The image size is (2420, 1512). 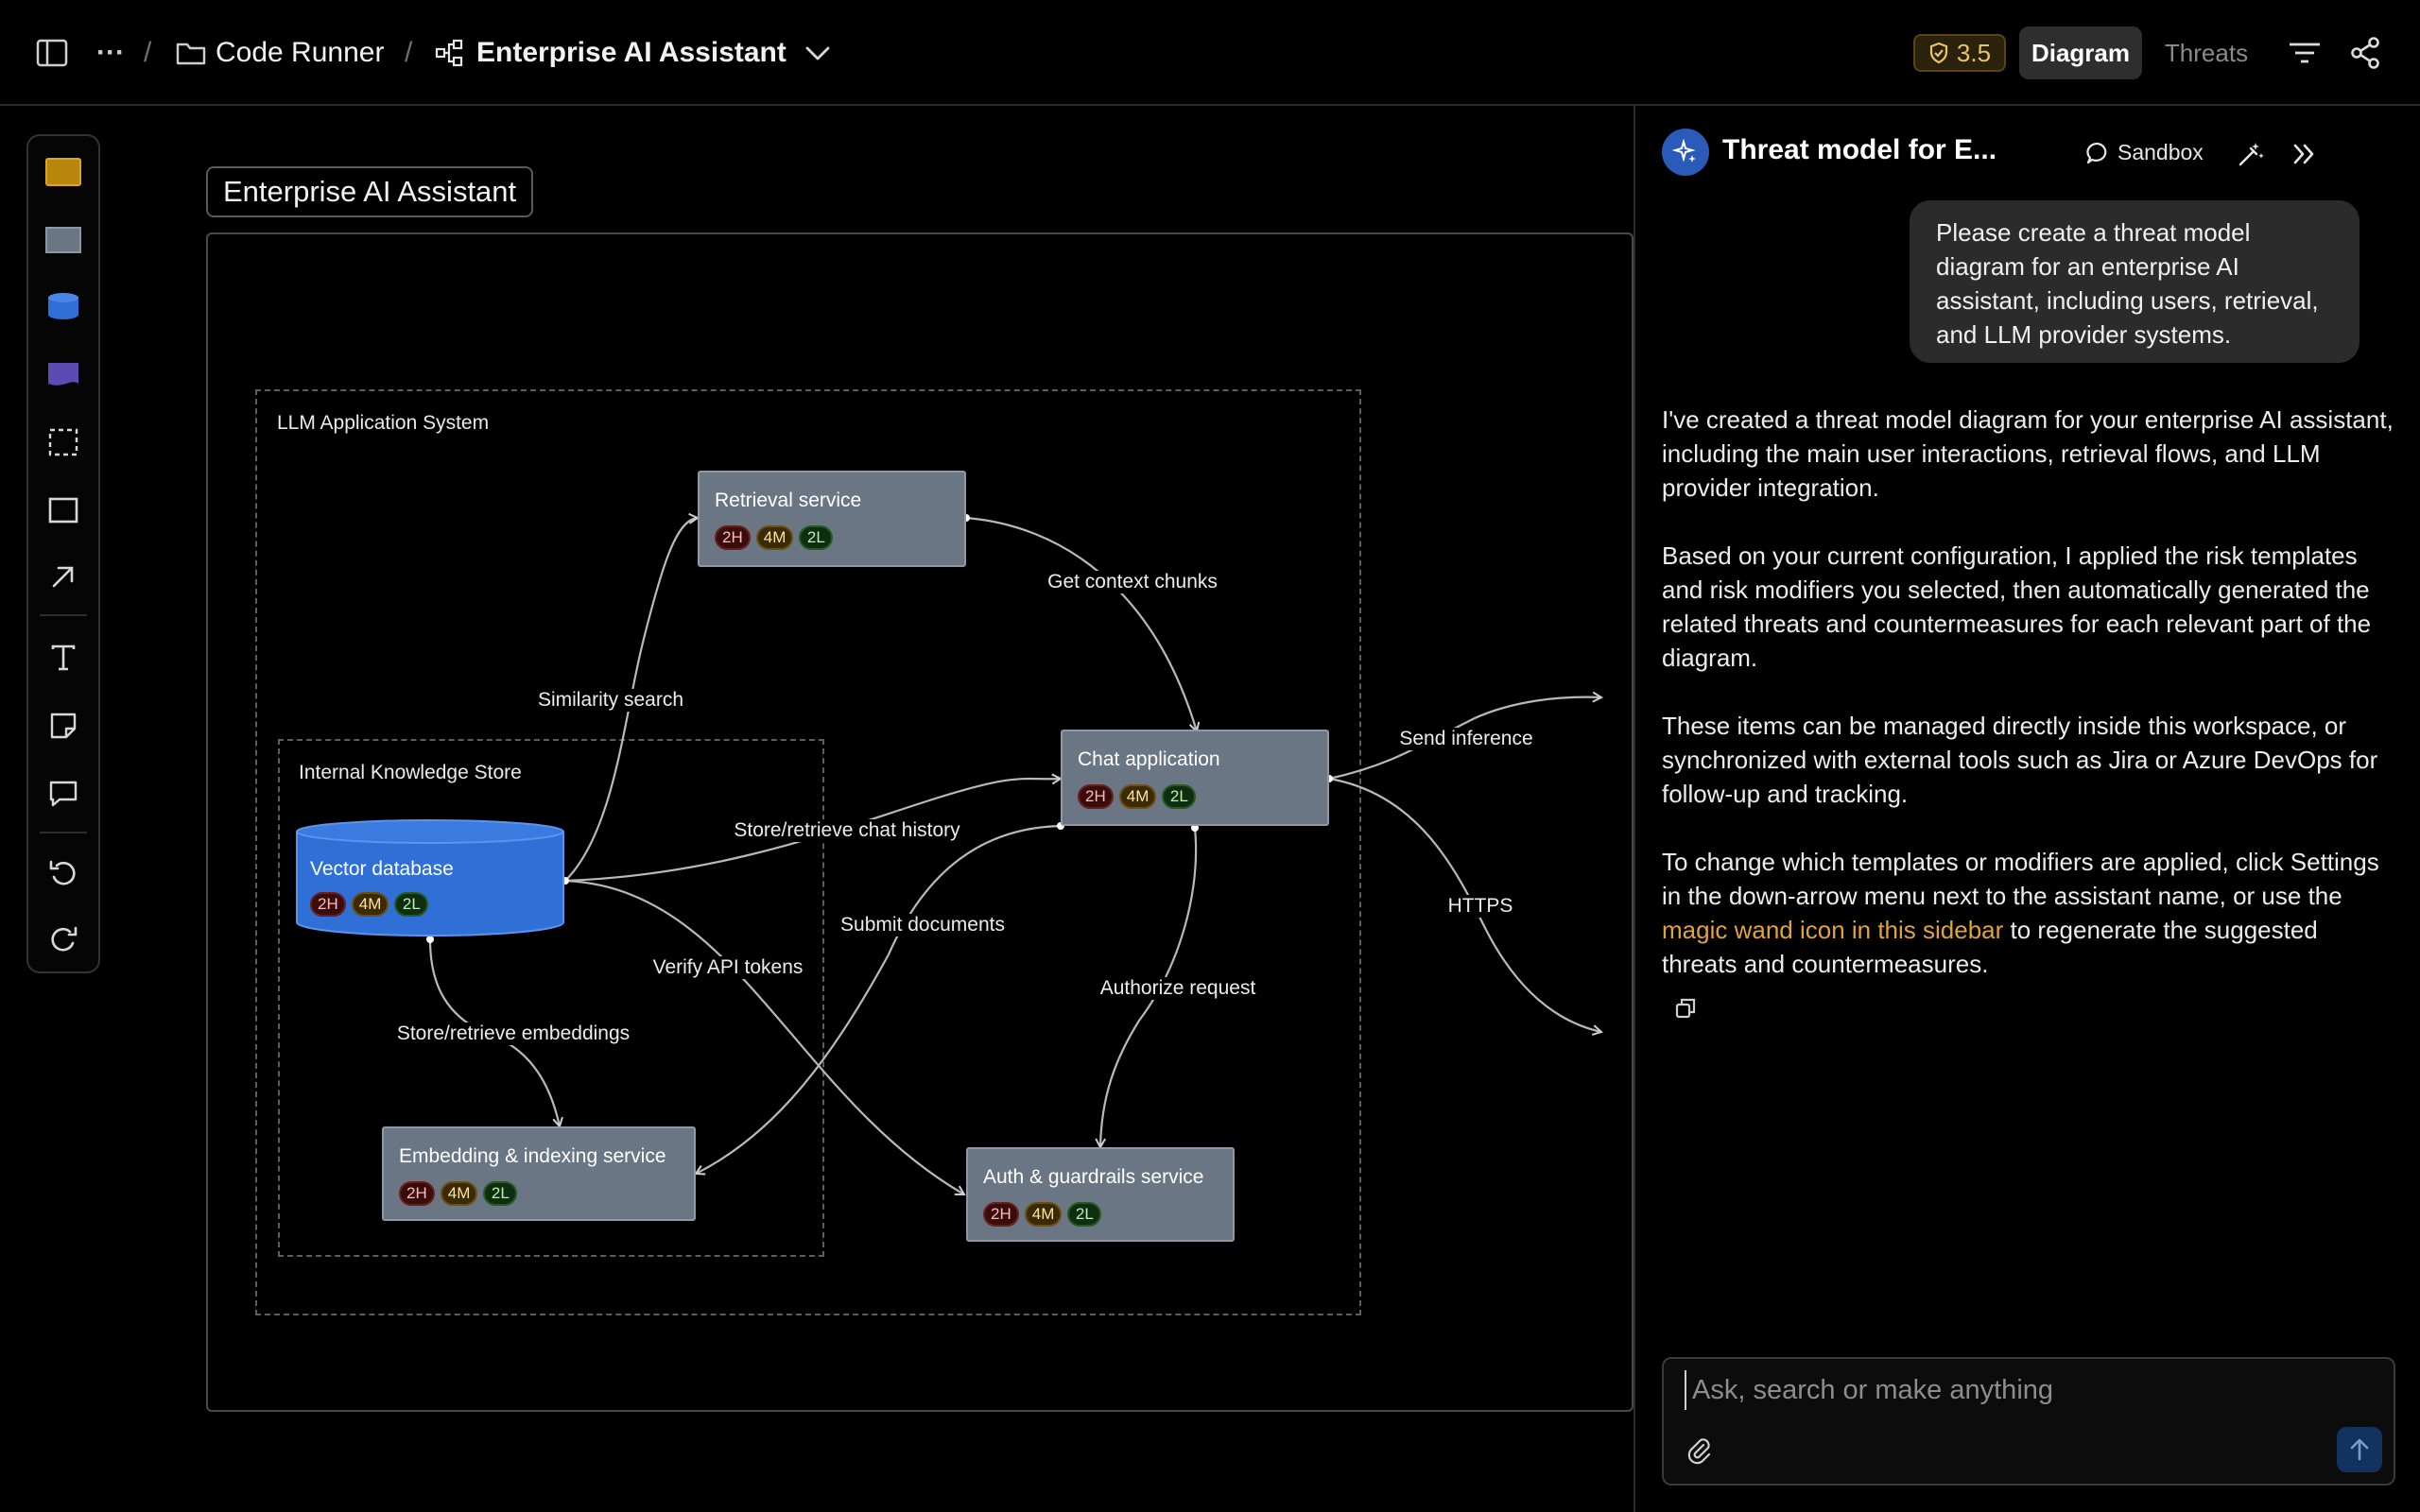 What do you see at coordinates (1195, 778) in the screenshot?
I see `node-chat-application: Chat application 2H 4M 2L` at bounding box center [1195, 778].